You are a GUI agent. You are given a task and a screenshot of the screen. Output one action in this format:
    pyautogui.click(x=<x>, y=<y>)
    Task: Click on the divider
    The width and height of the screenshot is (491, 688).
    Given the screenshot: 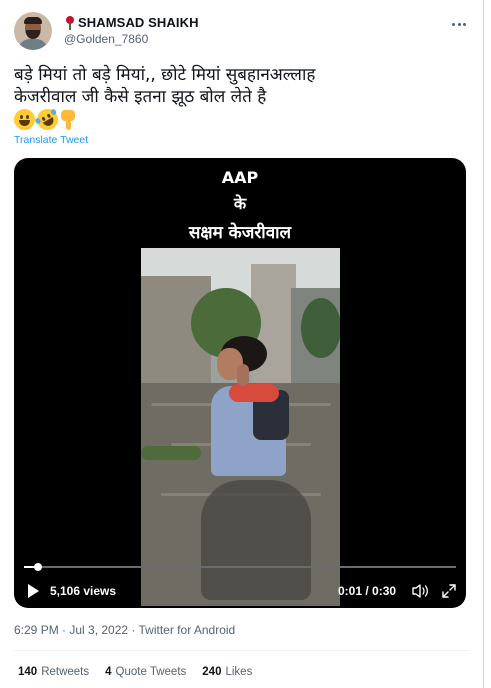 What is the action you would take?
    pyautogui.click(x=242, y=650)
    